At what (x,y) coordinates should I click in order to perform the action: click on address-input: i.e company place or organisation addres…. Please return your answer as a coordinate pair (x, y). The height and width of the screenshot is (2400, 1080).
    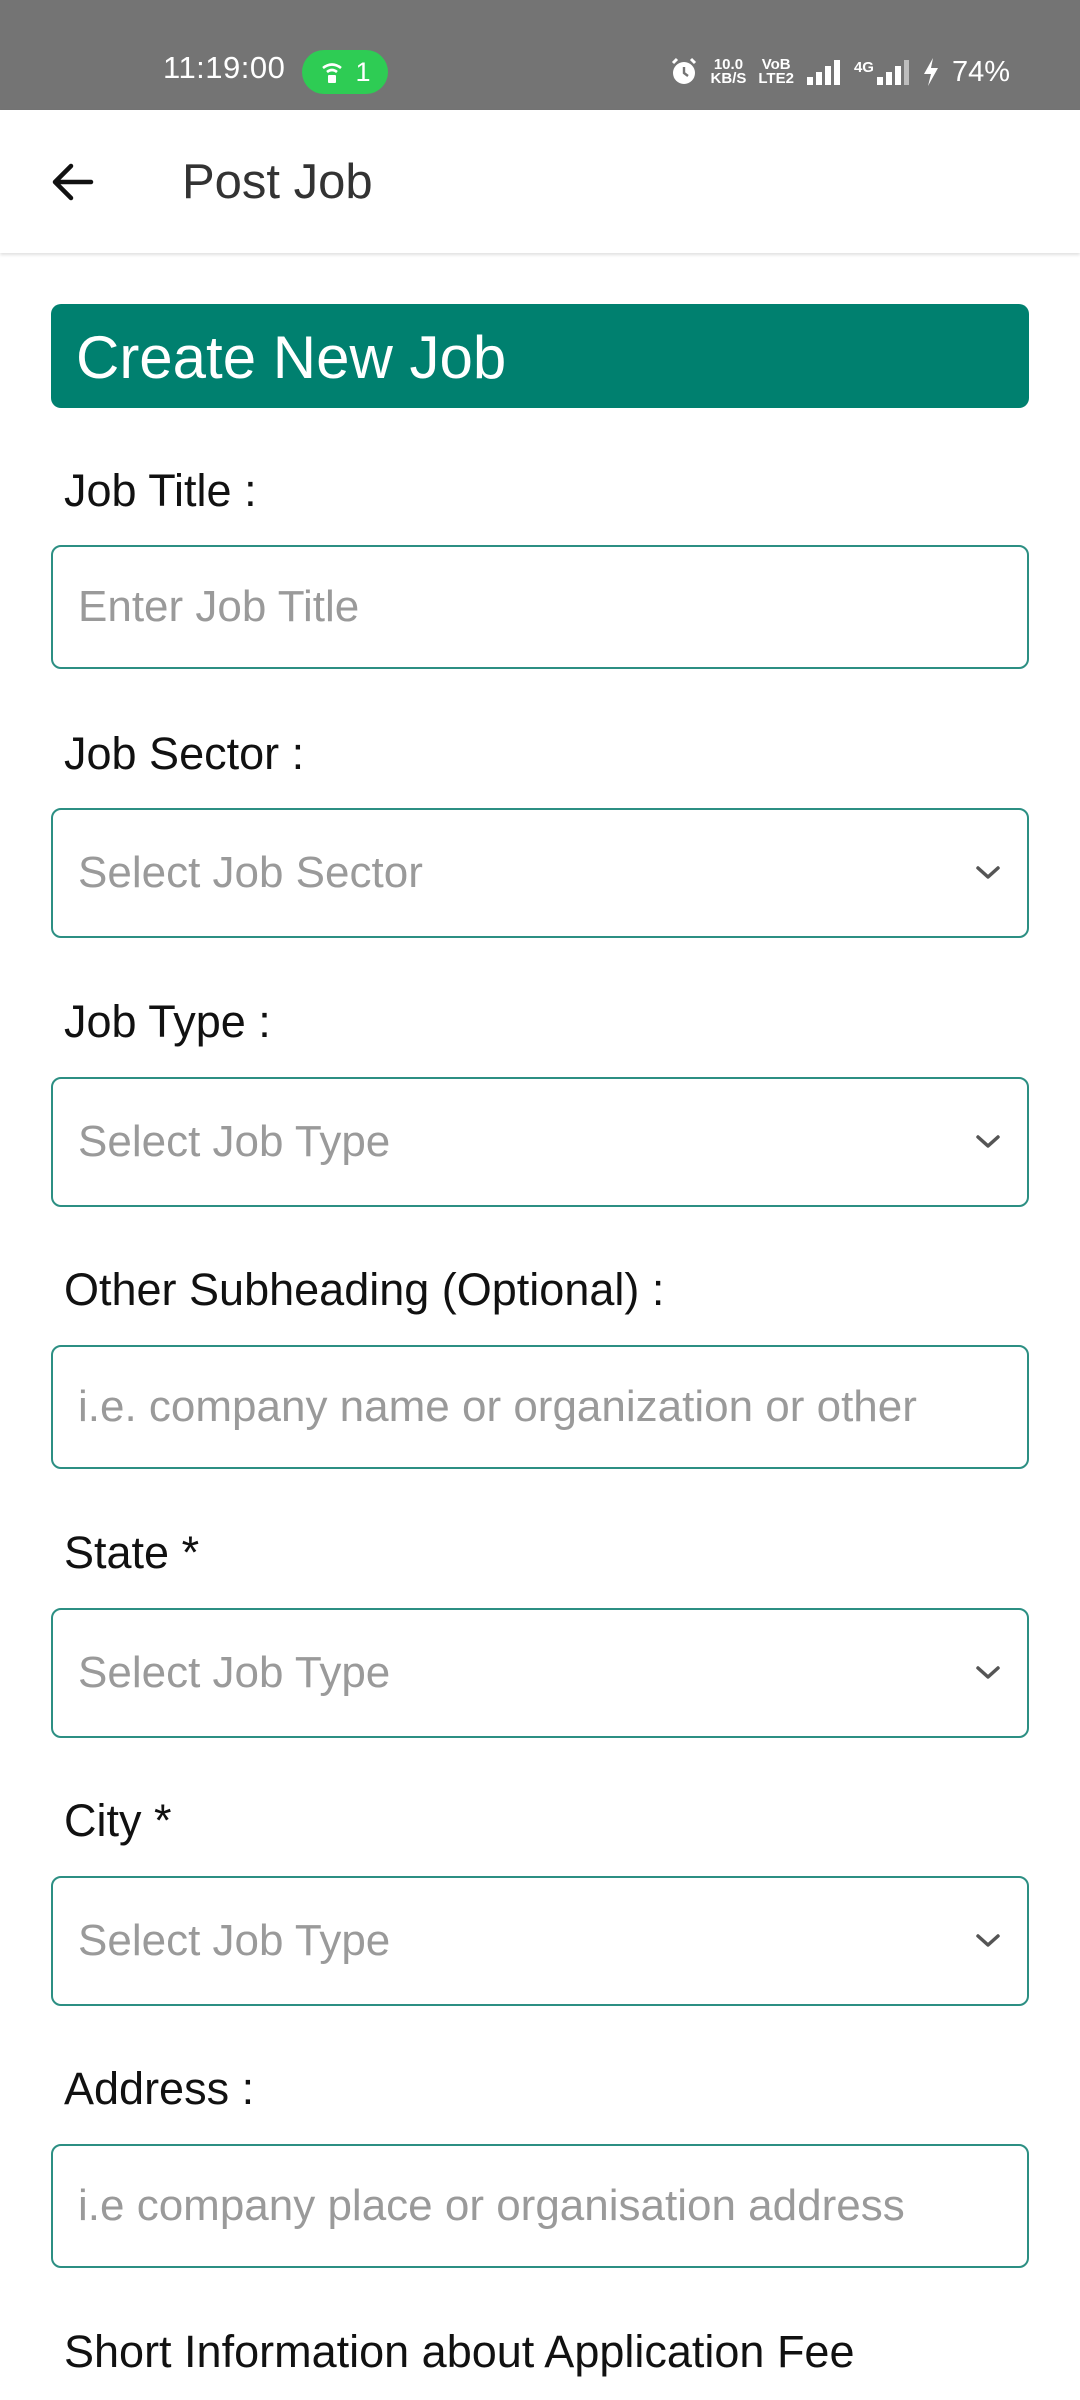
    Looking at the image, I should click on (540, 2206).